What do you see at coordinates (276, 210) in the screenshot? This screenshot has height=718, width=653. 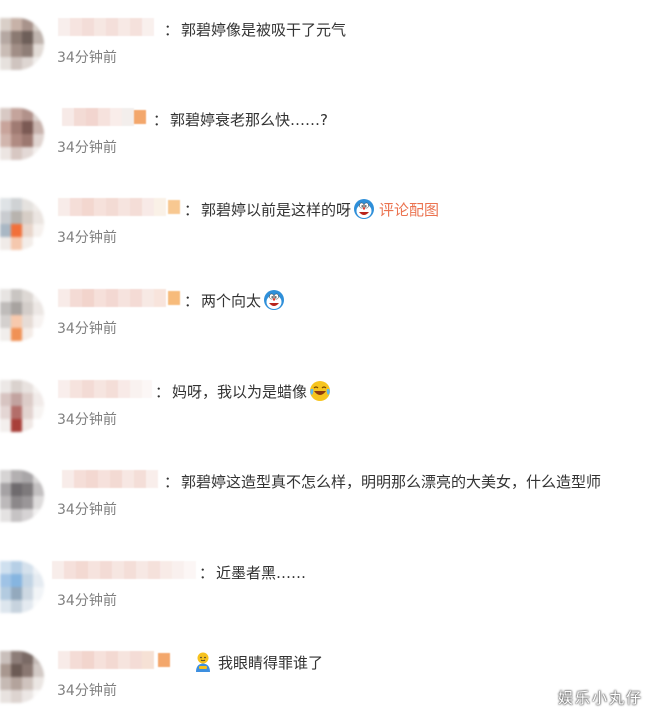 I see `comment-text: 郭碧婷以前是这样的呀` at bounding box center [276, 210].